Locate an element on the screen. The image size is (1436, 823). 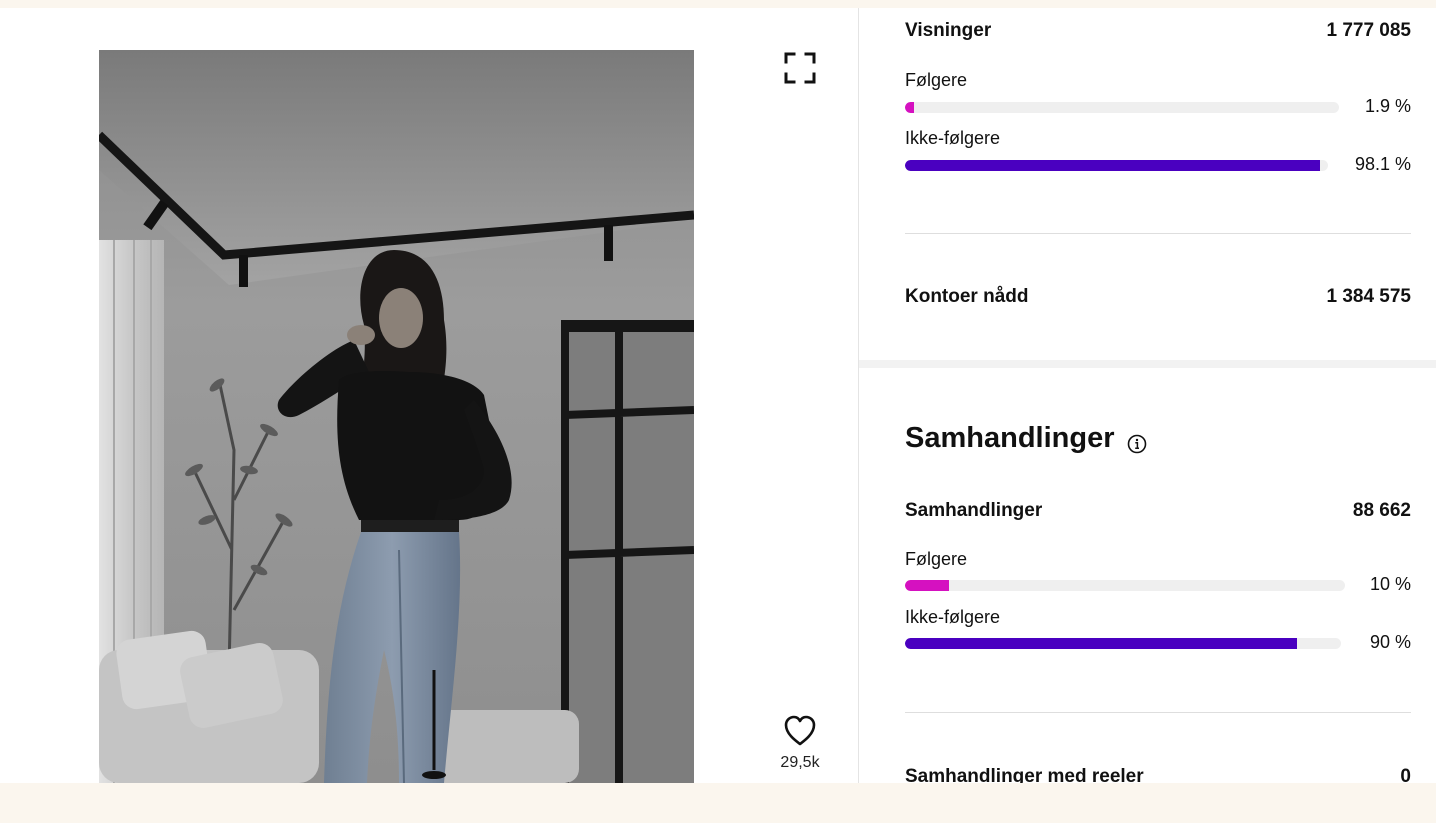
reach-label: Kontoer nådd is located at coordinates (967, 296).